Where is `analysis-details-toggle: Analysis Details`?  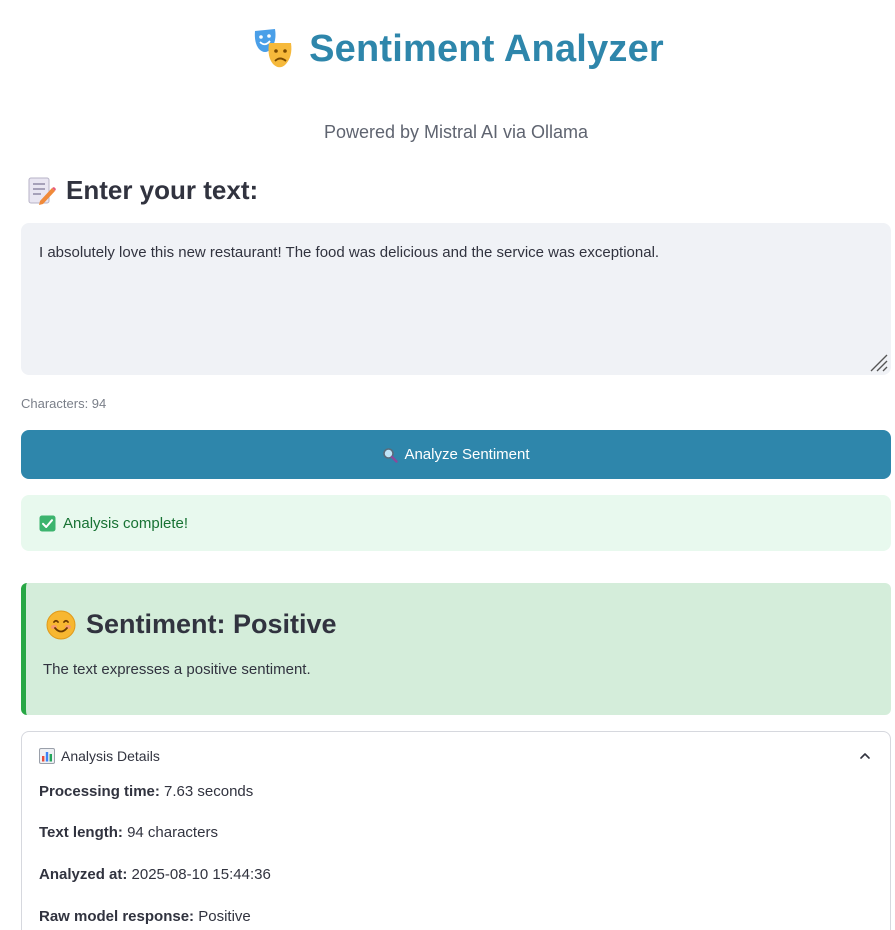
analysis-details-toggle: Analysis Details is located at coordinates (456, 756).